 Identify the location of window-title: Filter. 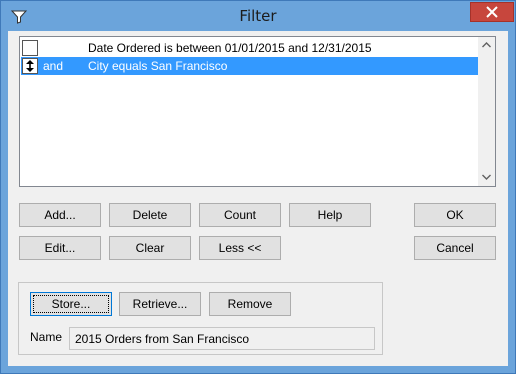
(258, 16).